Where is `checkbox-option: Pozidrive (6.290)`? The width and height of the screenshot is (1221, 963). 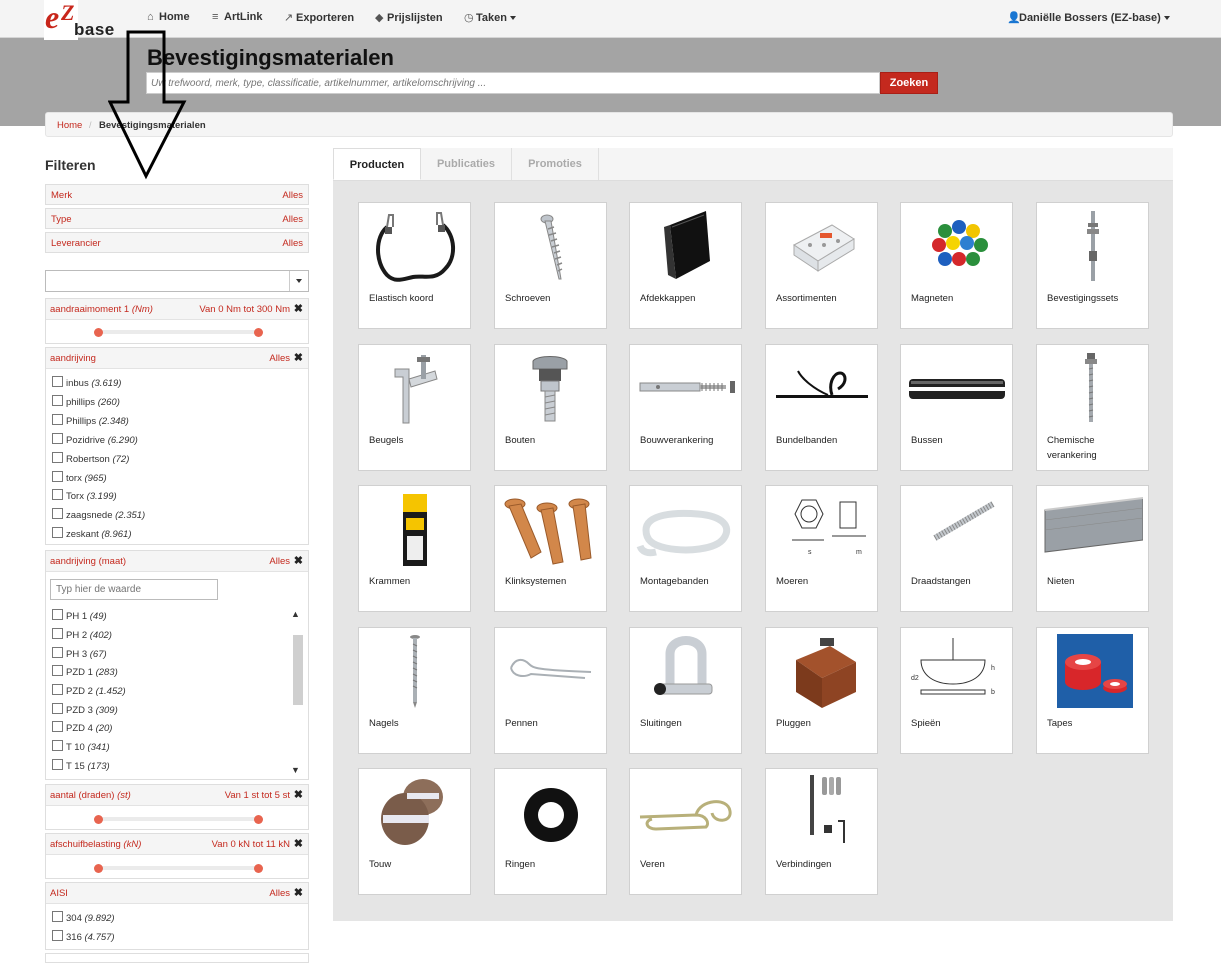
checkbox-option: Pozidrive (6.290) is located at coordinates (95, 440).